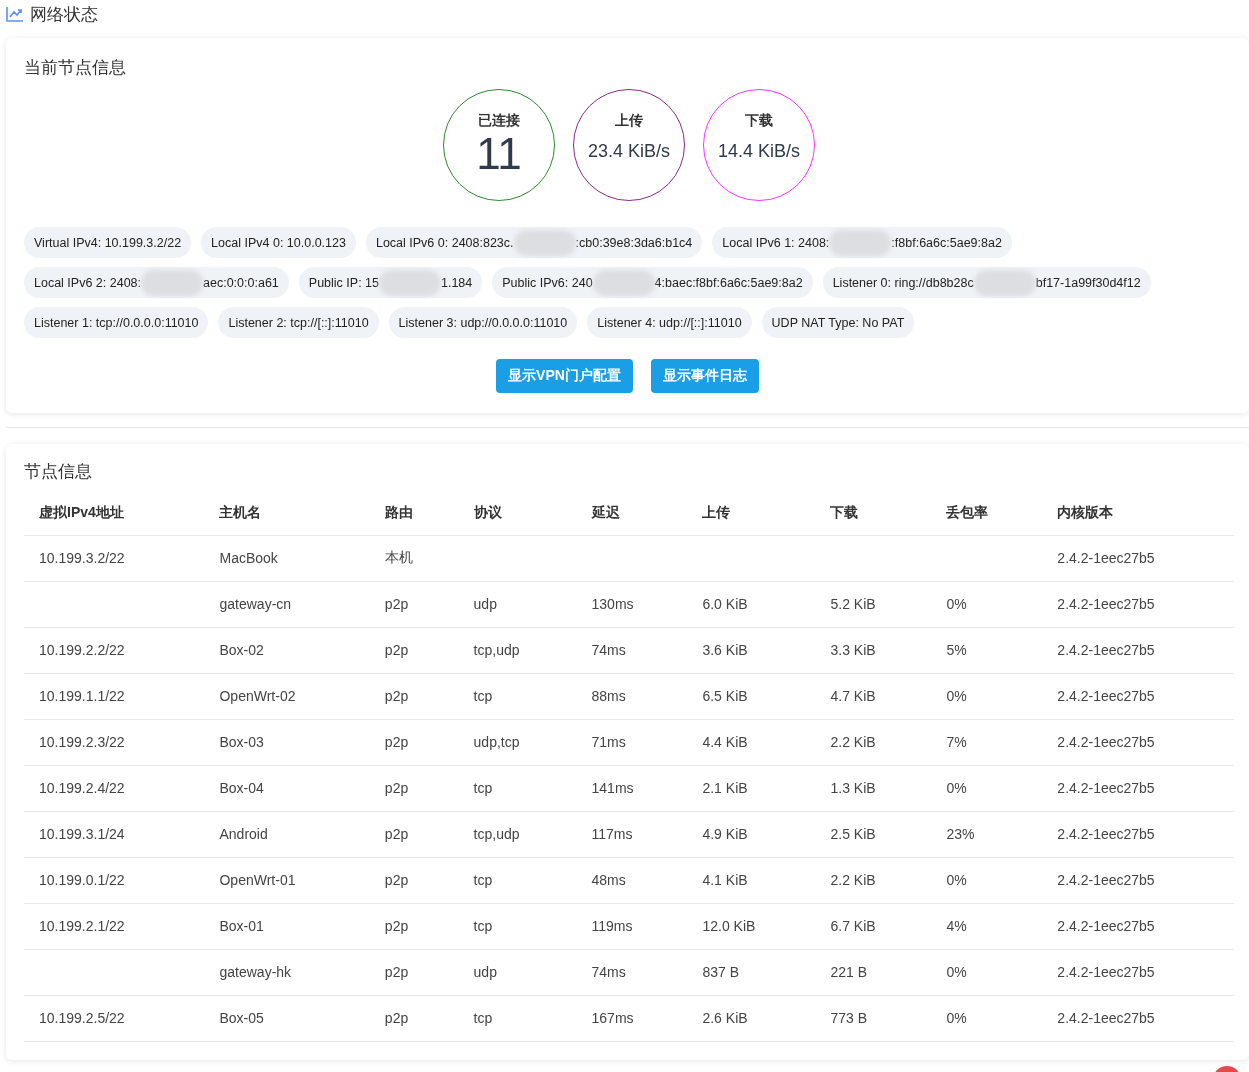  I want to click on table-cell: 23%, so click(987, 834).